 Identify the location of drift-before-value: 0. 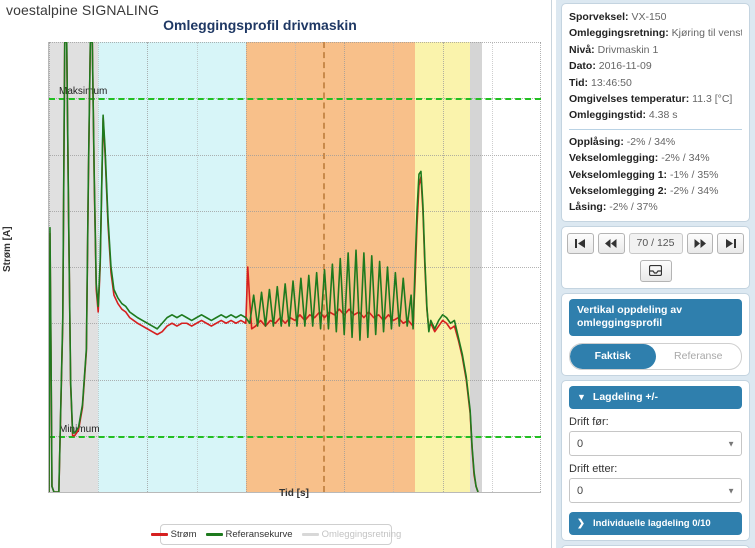
(580, 443).